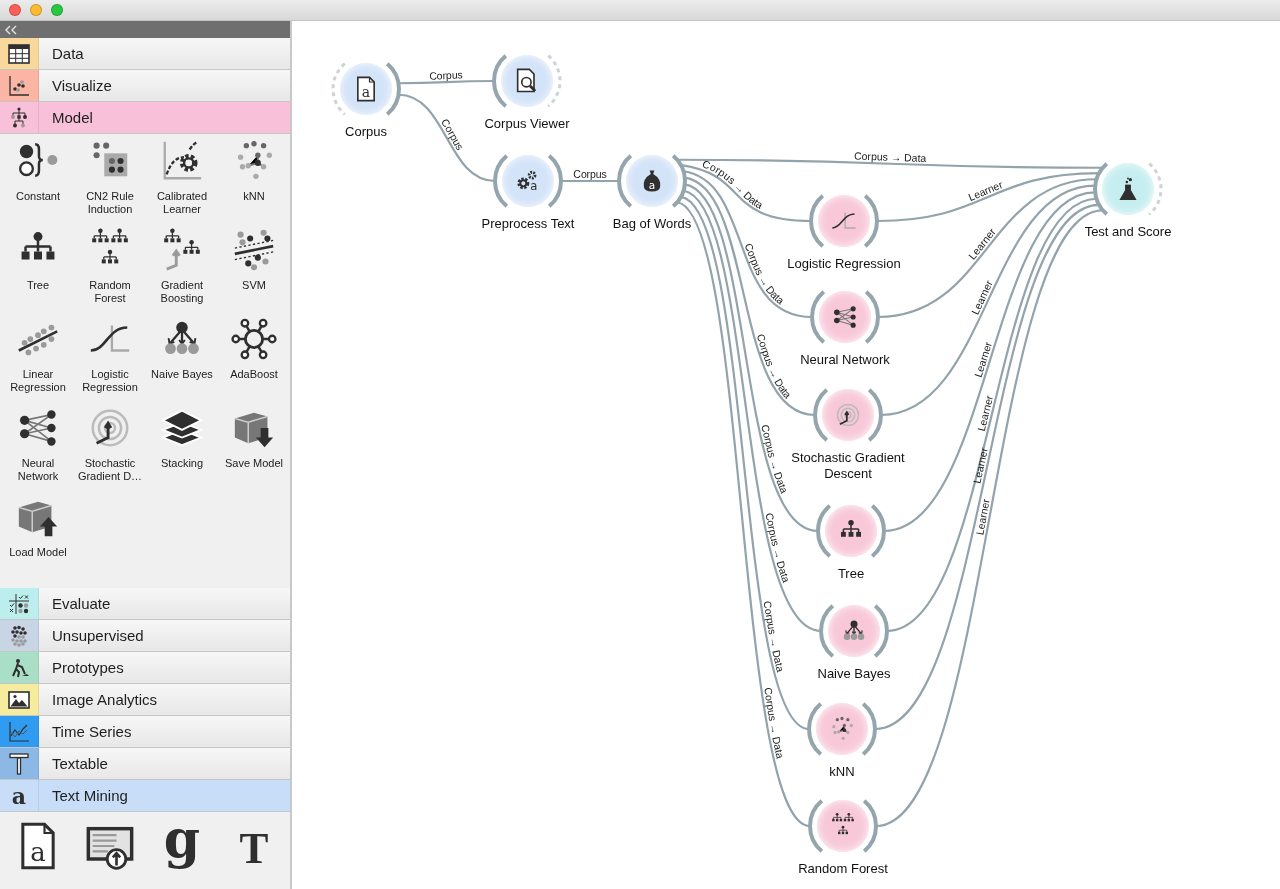 Image resolution: width=1280 pixels, height=889 pixels. What do you see at coordinates (110, 271) in the screenshot?
I see `widget-button: Random Forest` at bounding box center [110, 271].